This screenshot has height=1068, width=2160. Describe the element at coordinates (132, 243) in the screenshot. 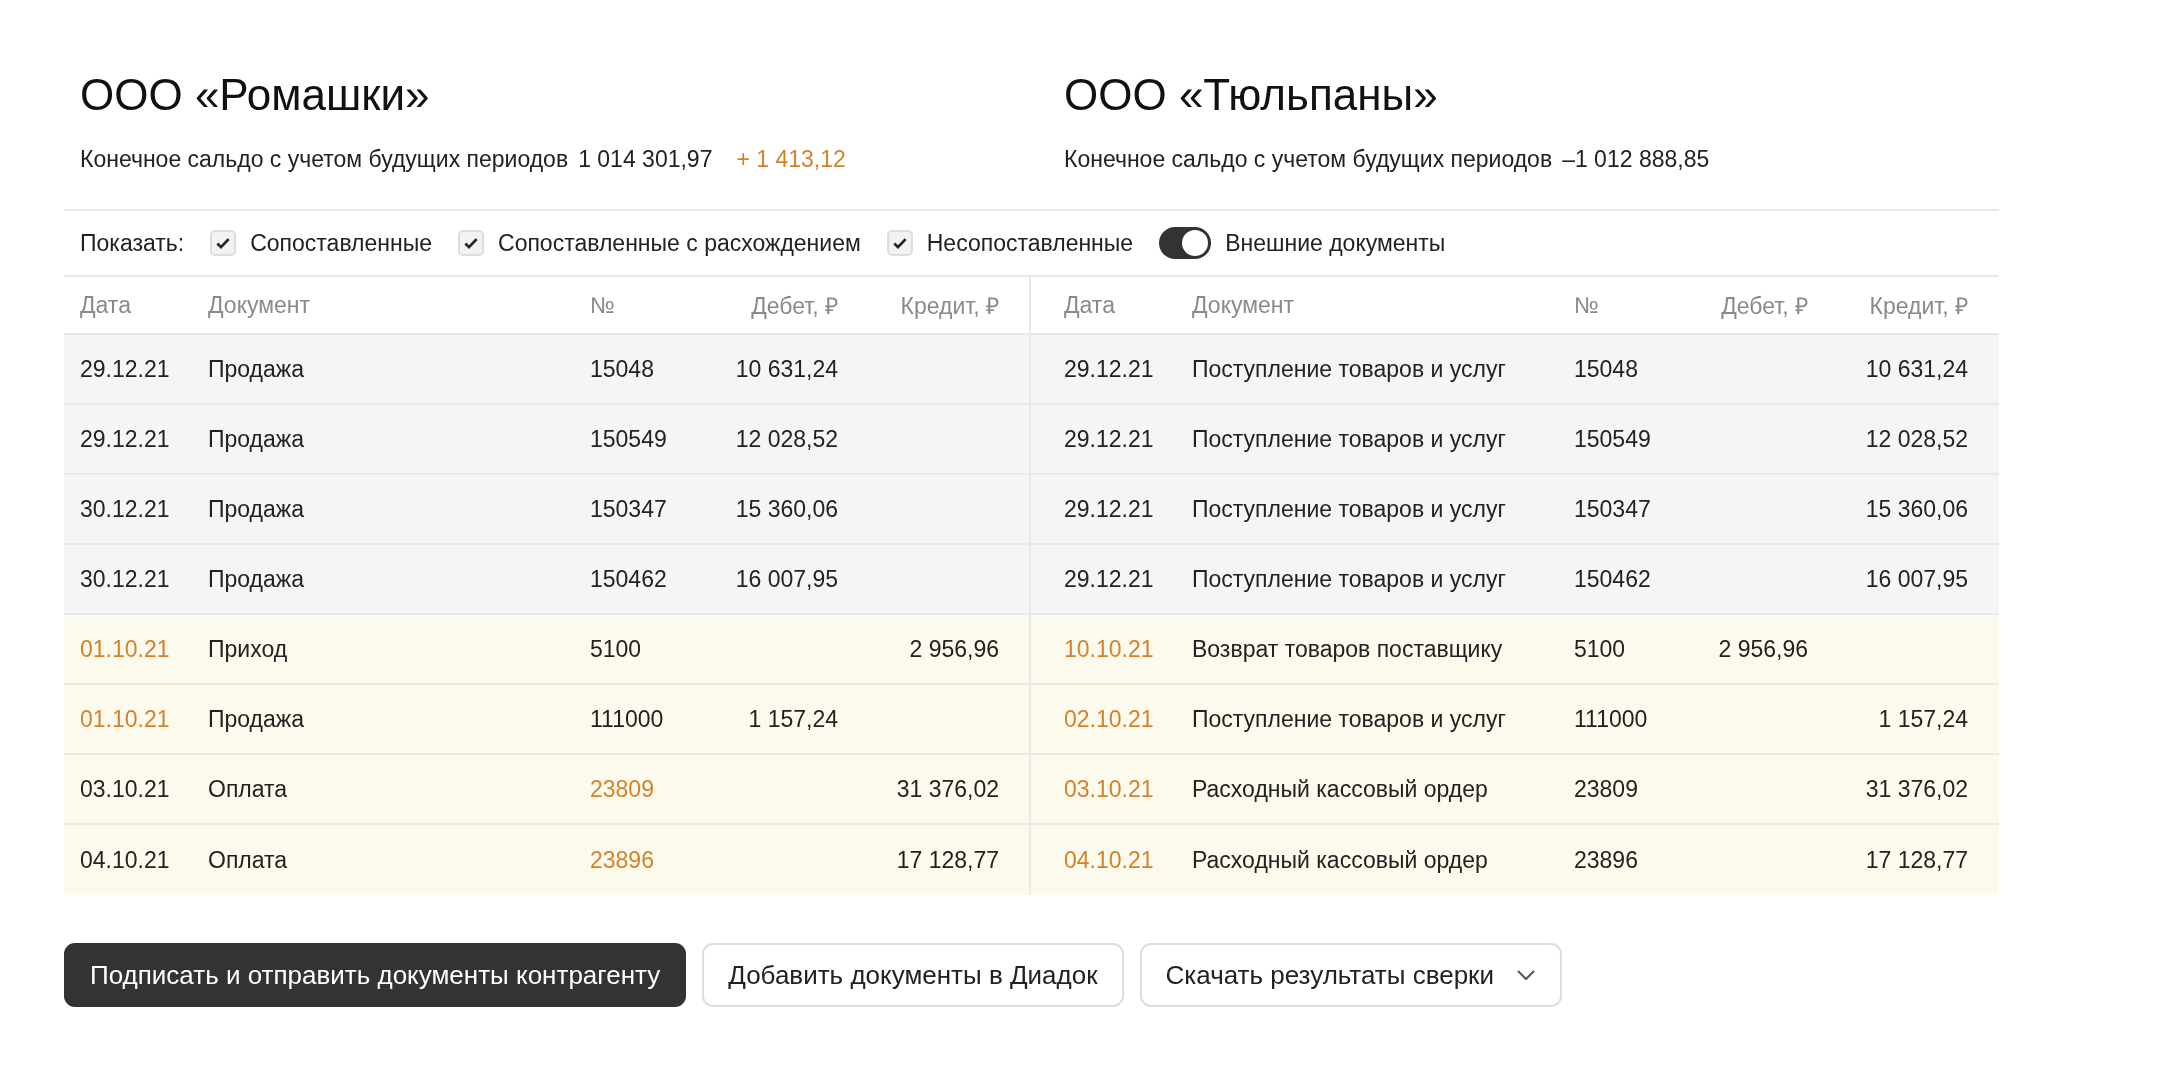

I see `filter-label: Показать:` at that location.